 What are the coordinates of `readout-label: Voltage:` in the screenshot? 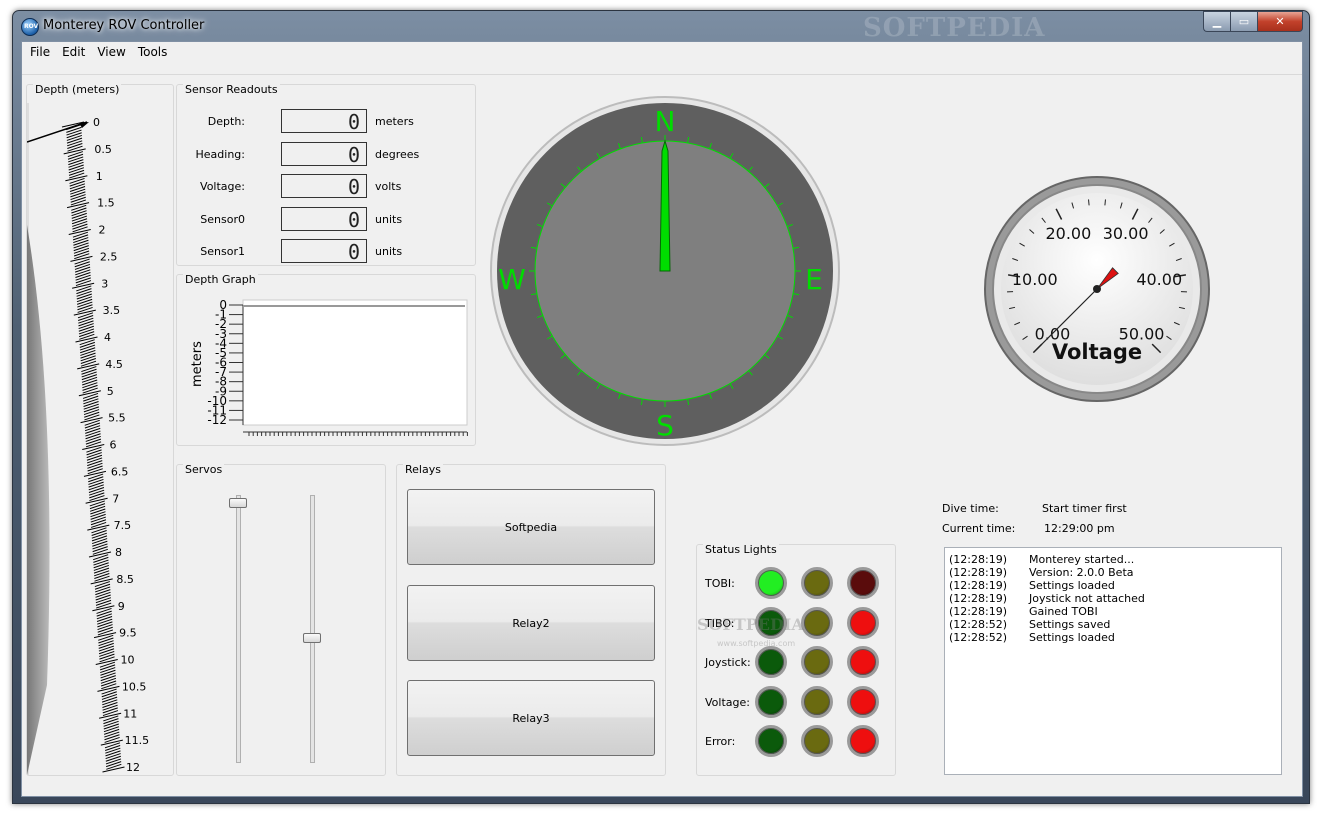 It's located at (222, 186).